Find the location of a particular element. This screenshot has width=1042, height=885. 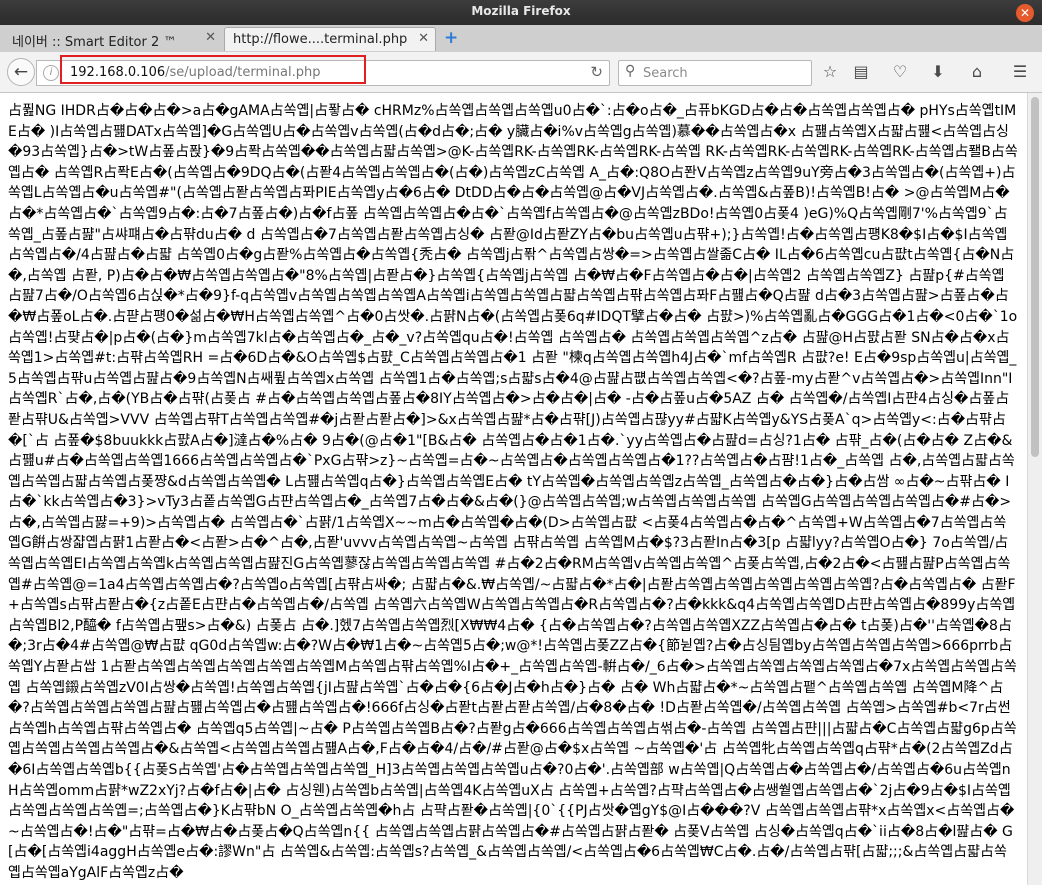

info-icon: i is located at coordinates (51, 73).